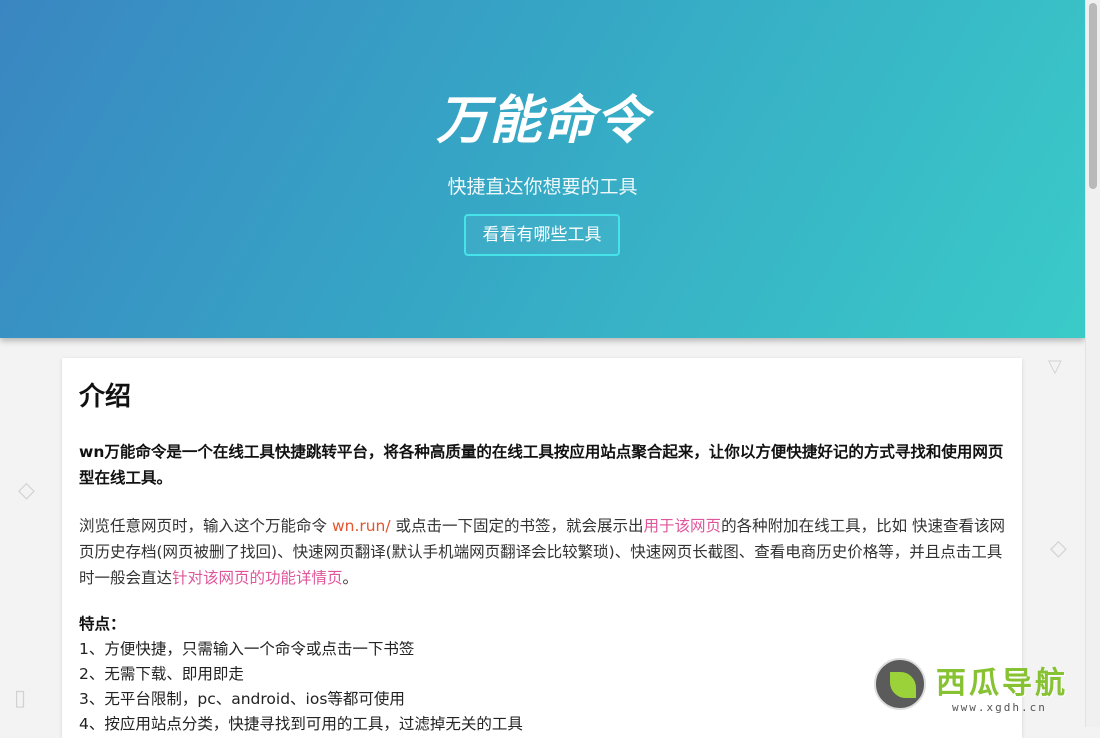 The height and width of the screenshot is (738, 1100). I want to click on feature-detail-link: 针对该网页的功能详情页, so click(257, 578).